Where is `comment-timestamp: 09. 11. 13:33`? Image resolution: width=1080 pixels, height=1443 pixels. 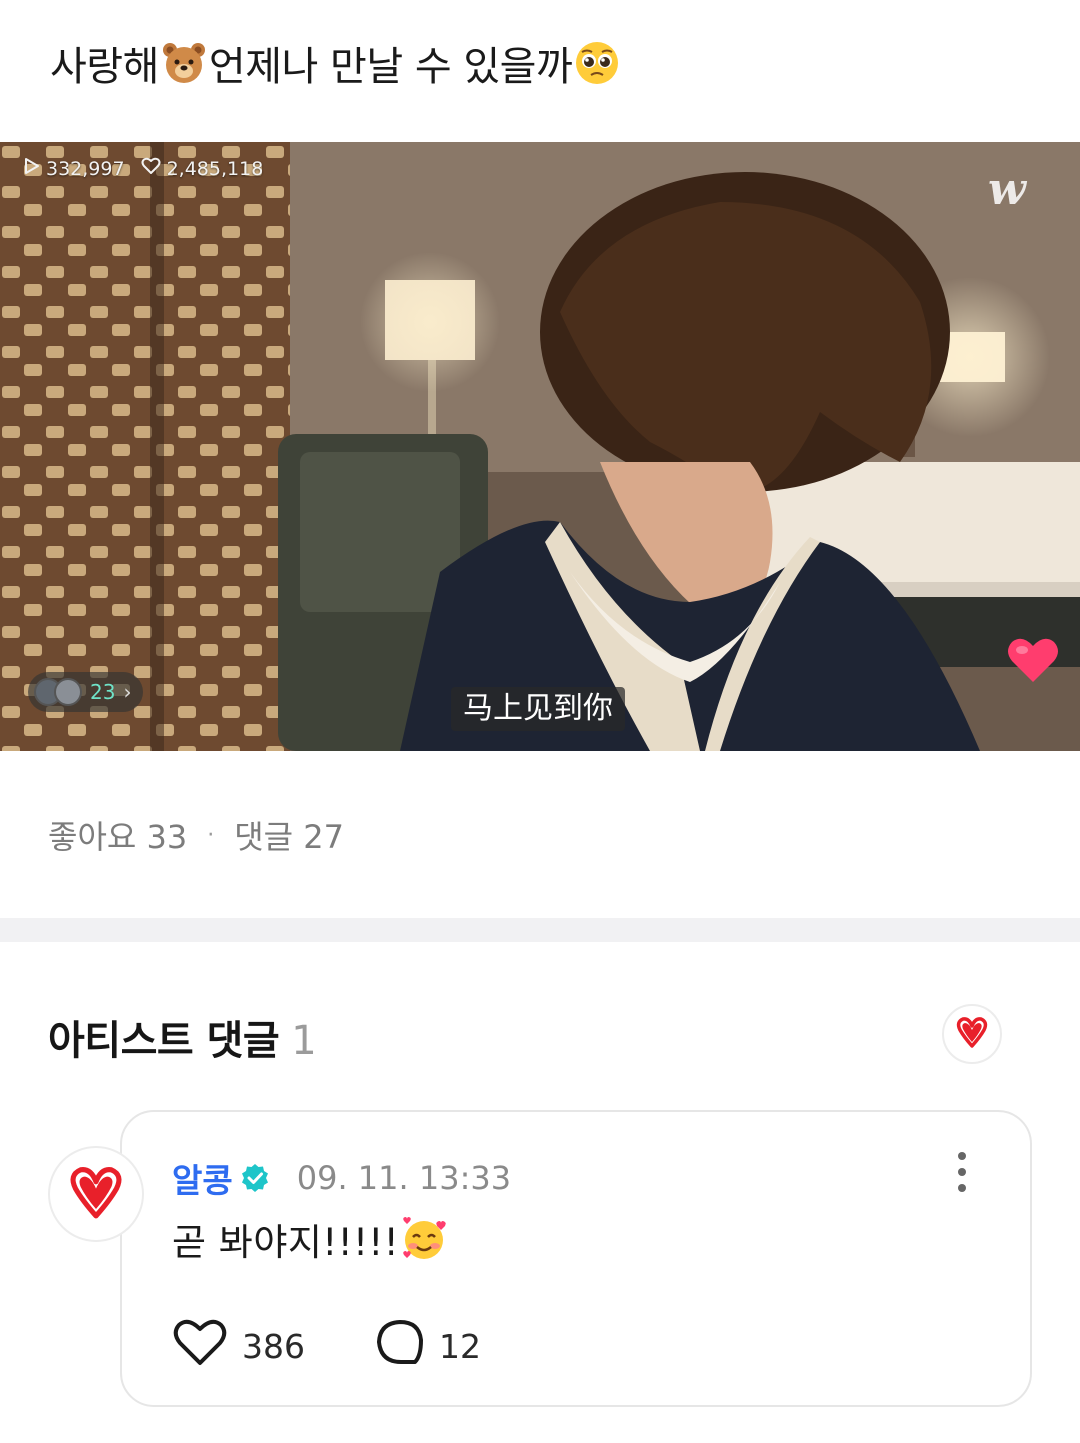 comment-timestamp: 09. 11. 13:33 is located at coordinates (404, 1178).